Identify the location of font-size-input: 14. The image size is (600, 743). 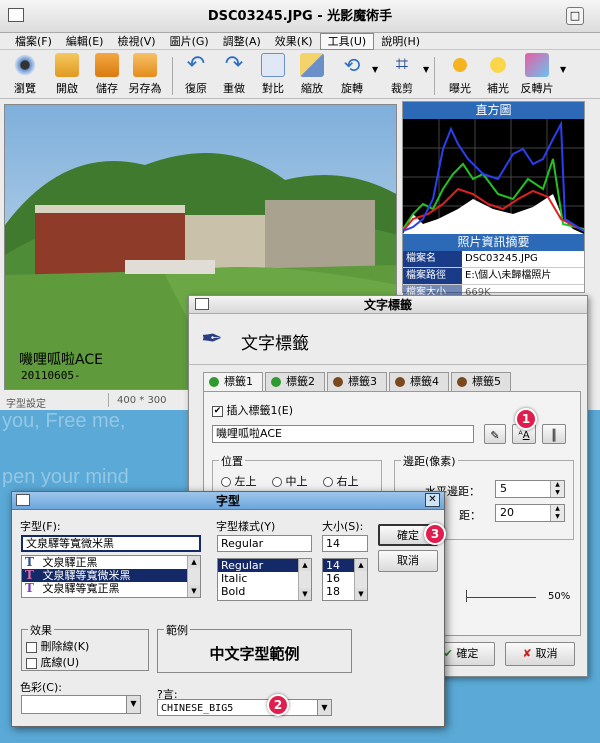
(345, 543).